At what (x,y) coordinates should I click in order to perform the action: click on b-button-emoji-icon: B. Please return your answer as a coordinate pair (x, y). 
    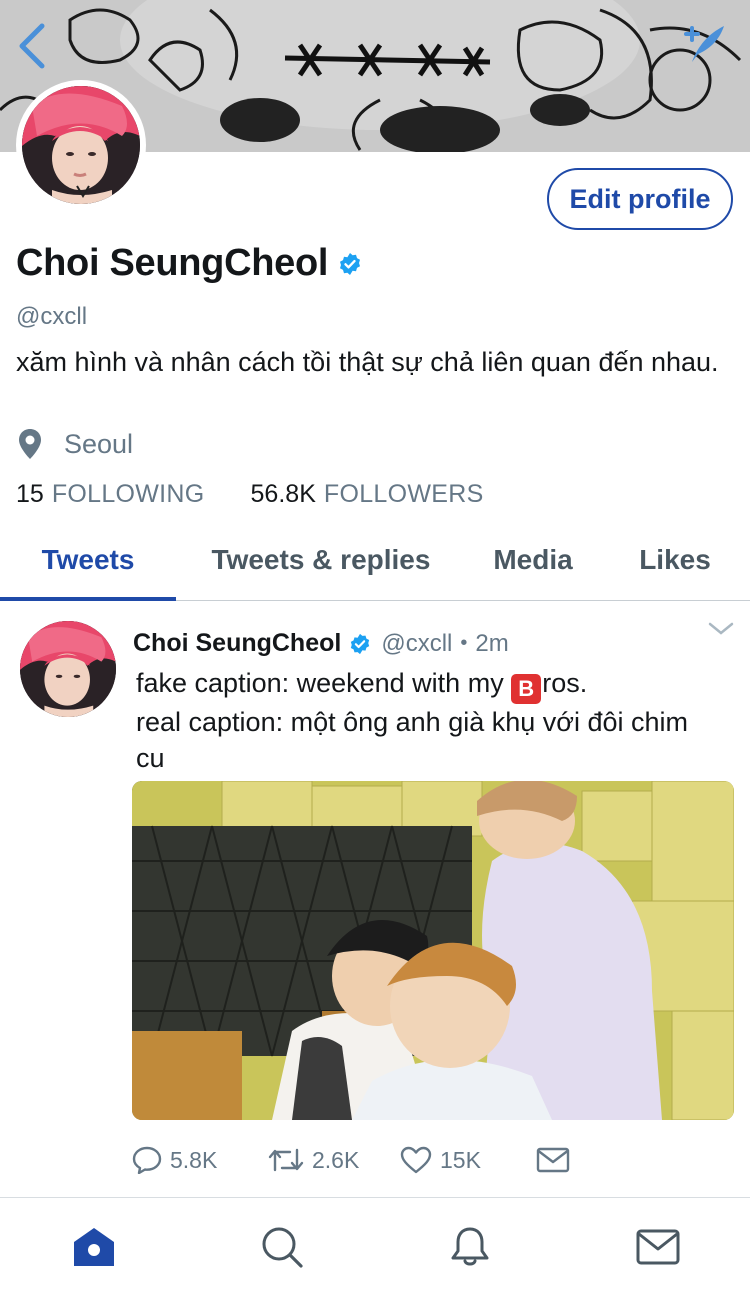
    Looking at the image, I should click on (526, 689).